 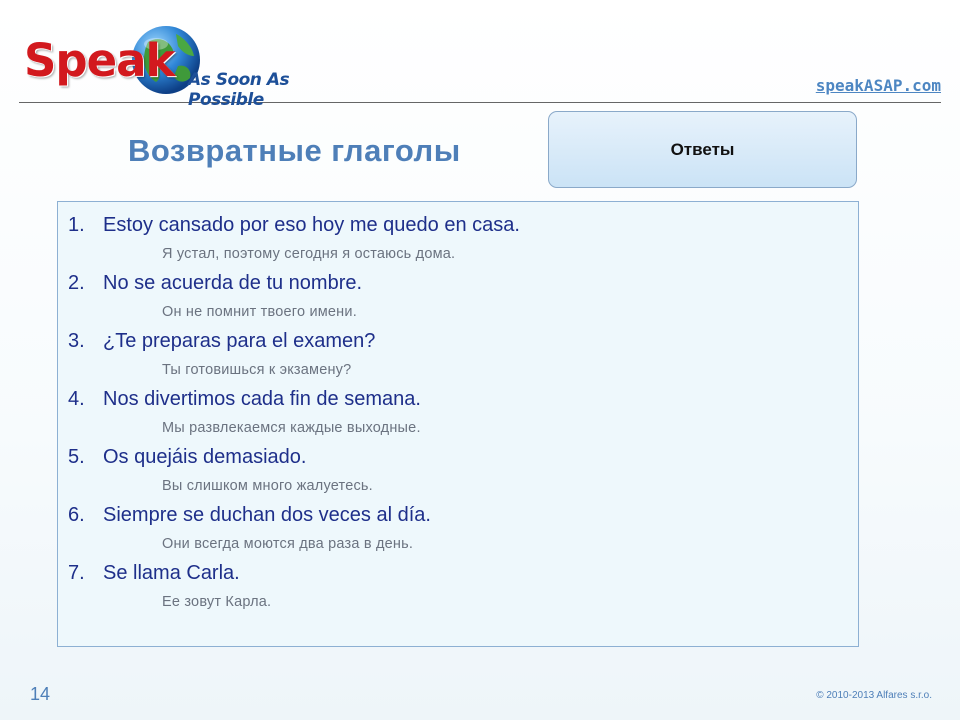 I want to click on spanish-sentence: Os quejáis demasiado., so click(x=205, y=457).